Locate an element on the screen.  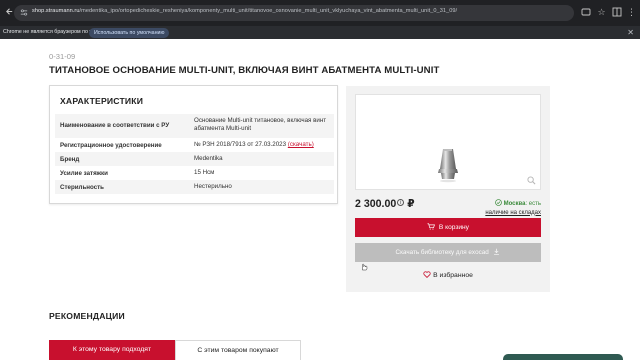
spec-value: Medentika is located at coordinates (208, 158).